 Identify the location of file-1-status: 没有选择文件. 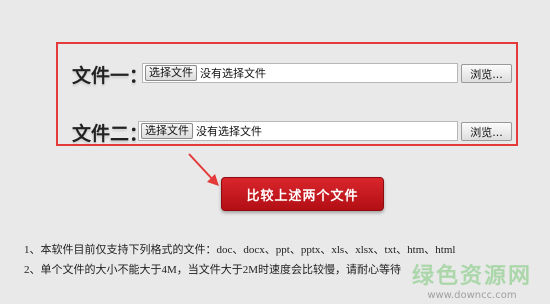
(233, 73).